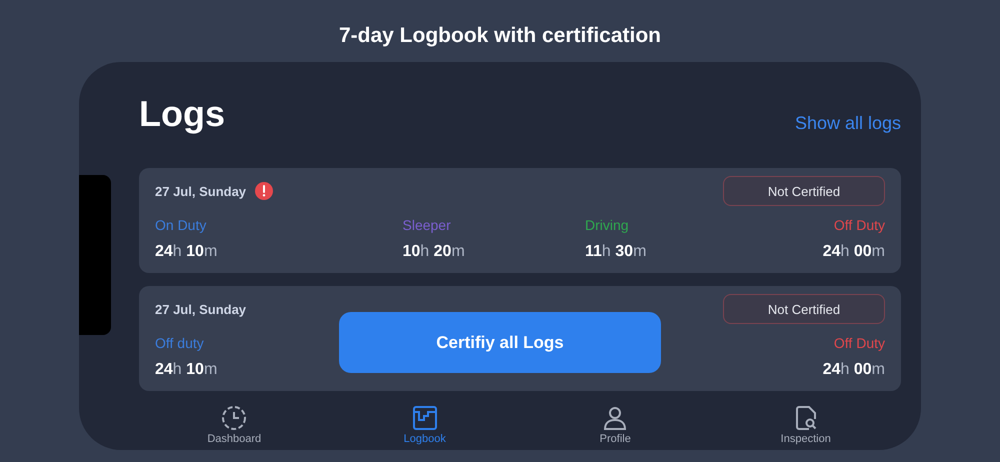 This screenshot has width=1000, height=462. What do you see at coordinates (434, 252) in the screenshot?
I see `duty-time: 10h 20m` at bounding box center [434, 252].